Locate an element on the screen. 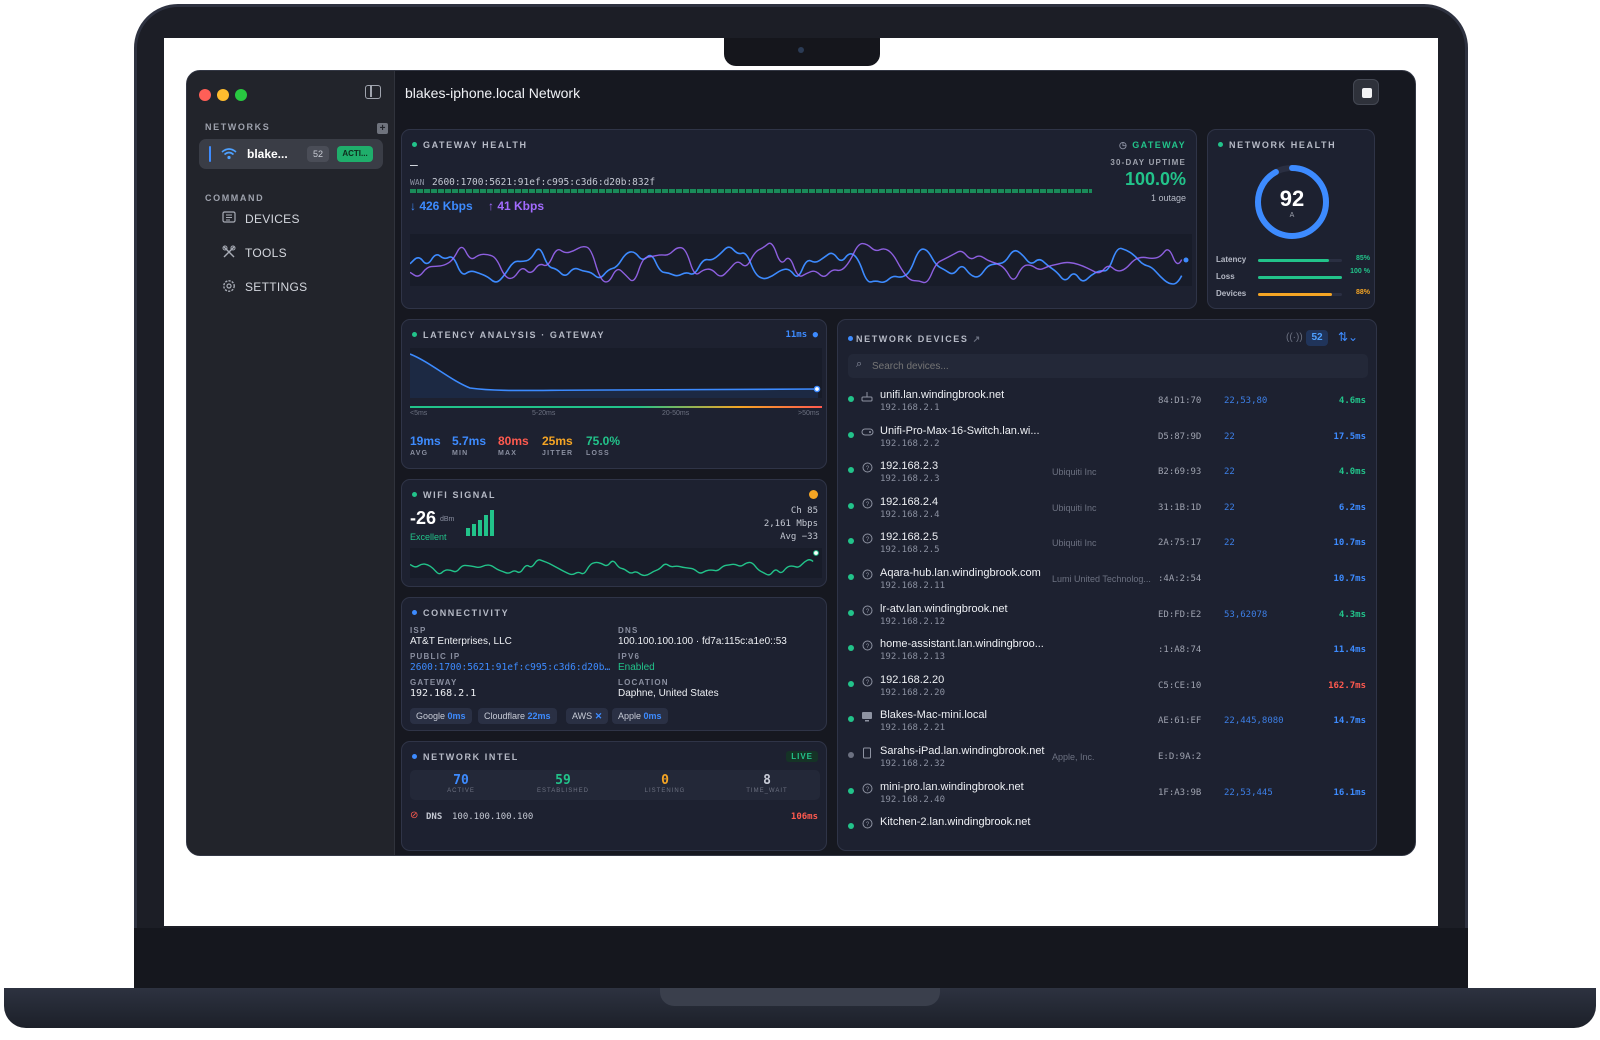 Image resolution: width=1600 pixels, height=1040 pixels. stop-button is located at coordinates (1366, 92).